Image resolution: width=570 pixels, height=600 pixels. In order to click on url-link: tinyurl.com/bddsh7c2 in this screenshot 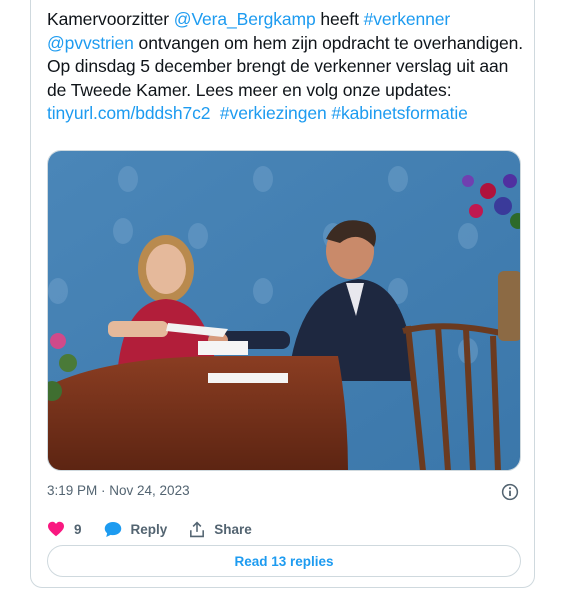, I will do `click(128, 113)`.